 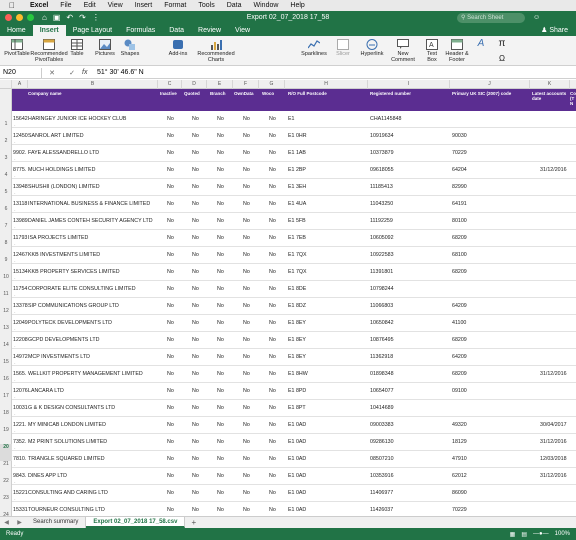 What do you see at coordinates (64, 255) in the screenshot?
I see `cell-company-name: KKB INVESTMENTS LIMITED` at bounding box center [64, 255].